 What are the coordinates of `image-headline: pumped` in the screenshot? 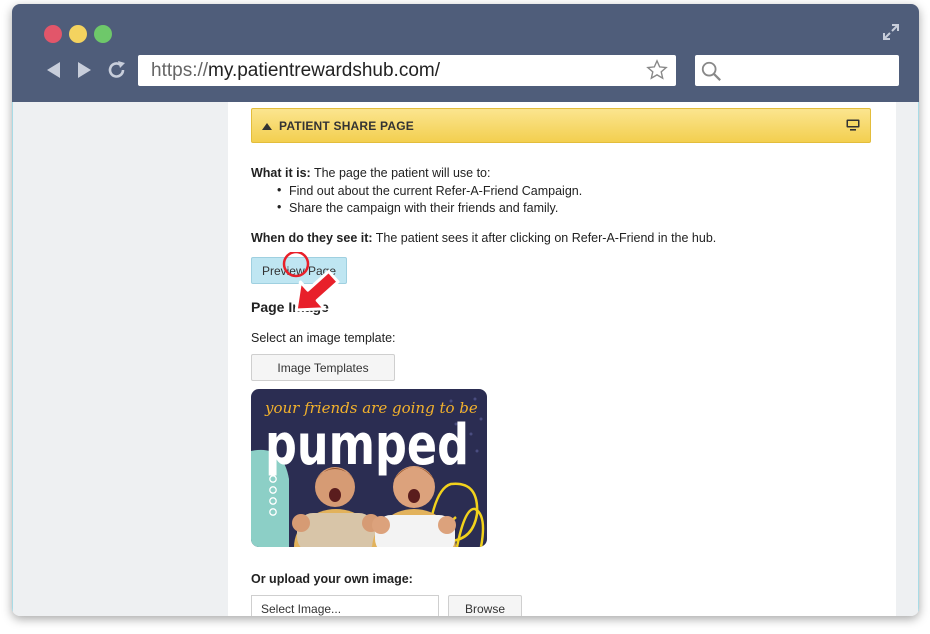 It's located at (367, 445).